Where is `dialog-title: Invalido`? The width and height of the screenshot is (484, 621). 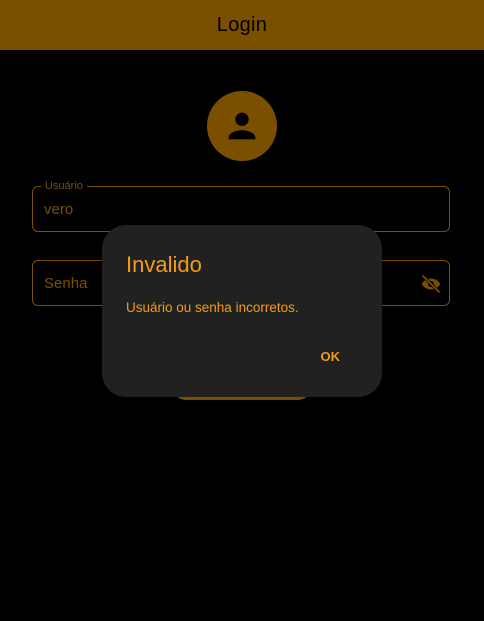
dialog-title: Invalido is located at coordinates (164, 264).